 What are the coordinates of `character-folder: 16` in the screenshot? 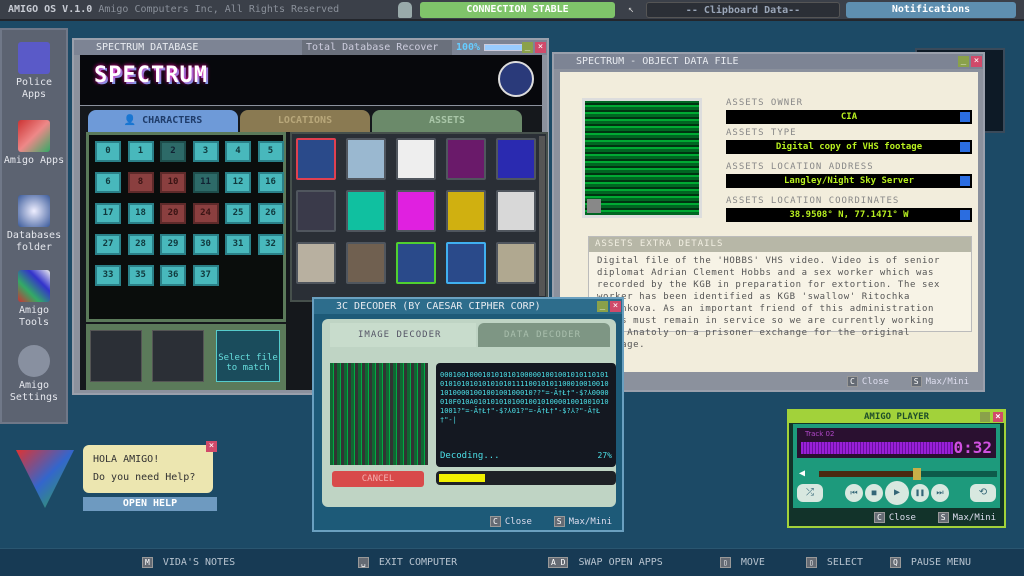 It's located at (270, 182).